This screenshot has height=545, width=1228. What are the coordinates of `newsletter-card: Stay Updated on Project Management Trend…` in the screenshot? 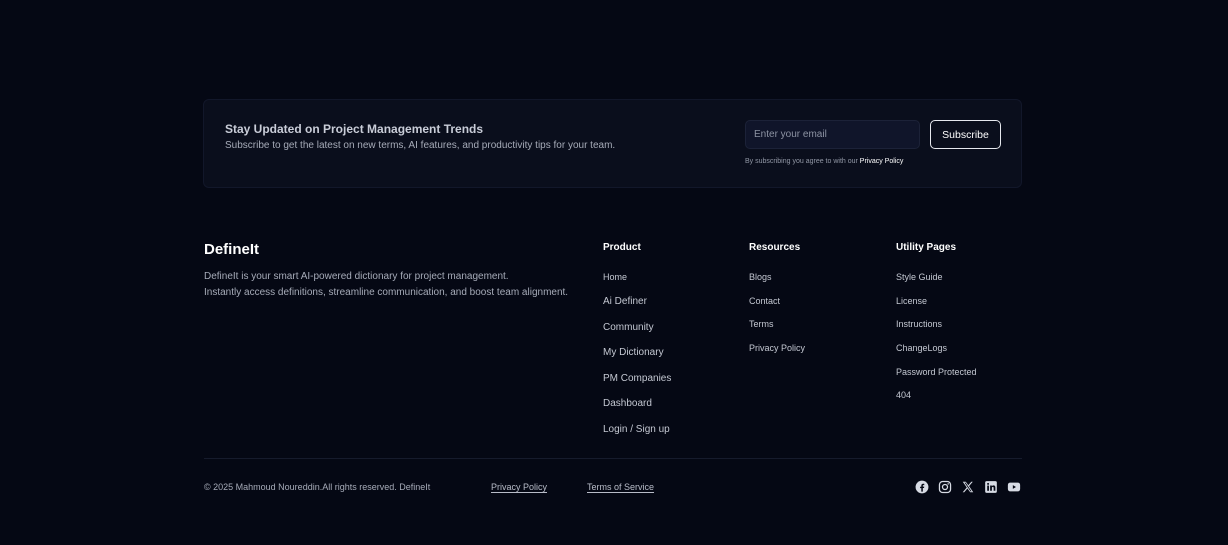 It's located at (612, 143).